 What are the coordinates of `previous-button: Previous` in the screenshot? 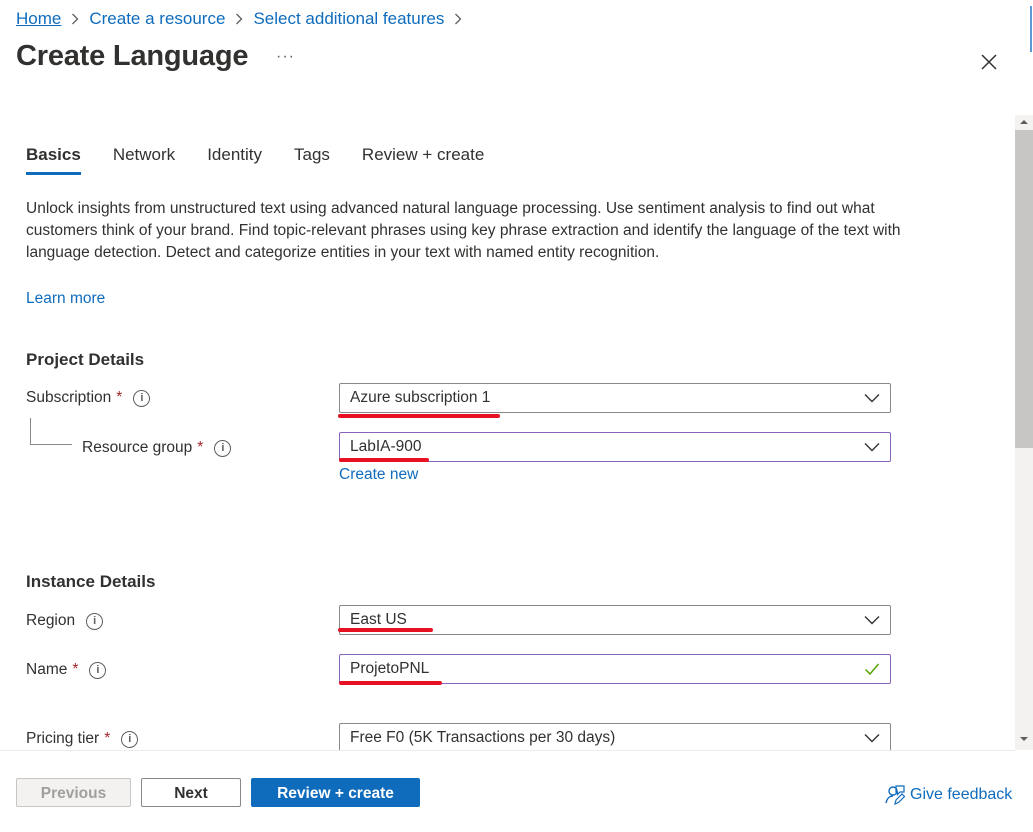 It's located at (73, 792).